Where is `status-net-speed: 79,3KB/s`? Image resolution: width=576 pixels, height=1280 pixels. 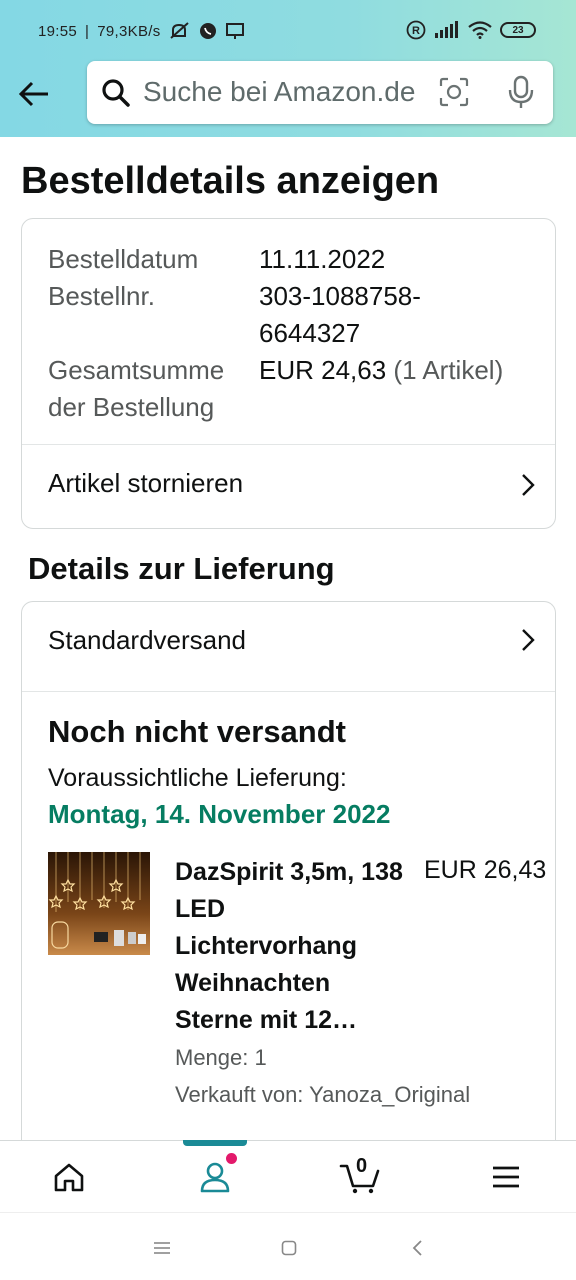 status-net-speed: 79,3KB/s is located at coordinates (129, 31).